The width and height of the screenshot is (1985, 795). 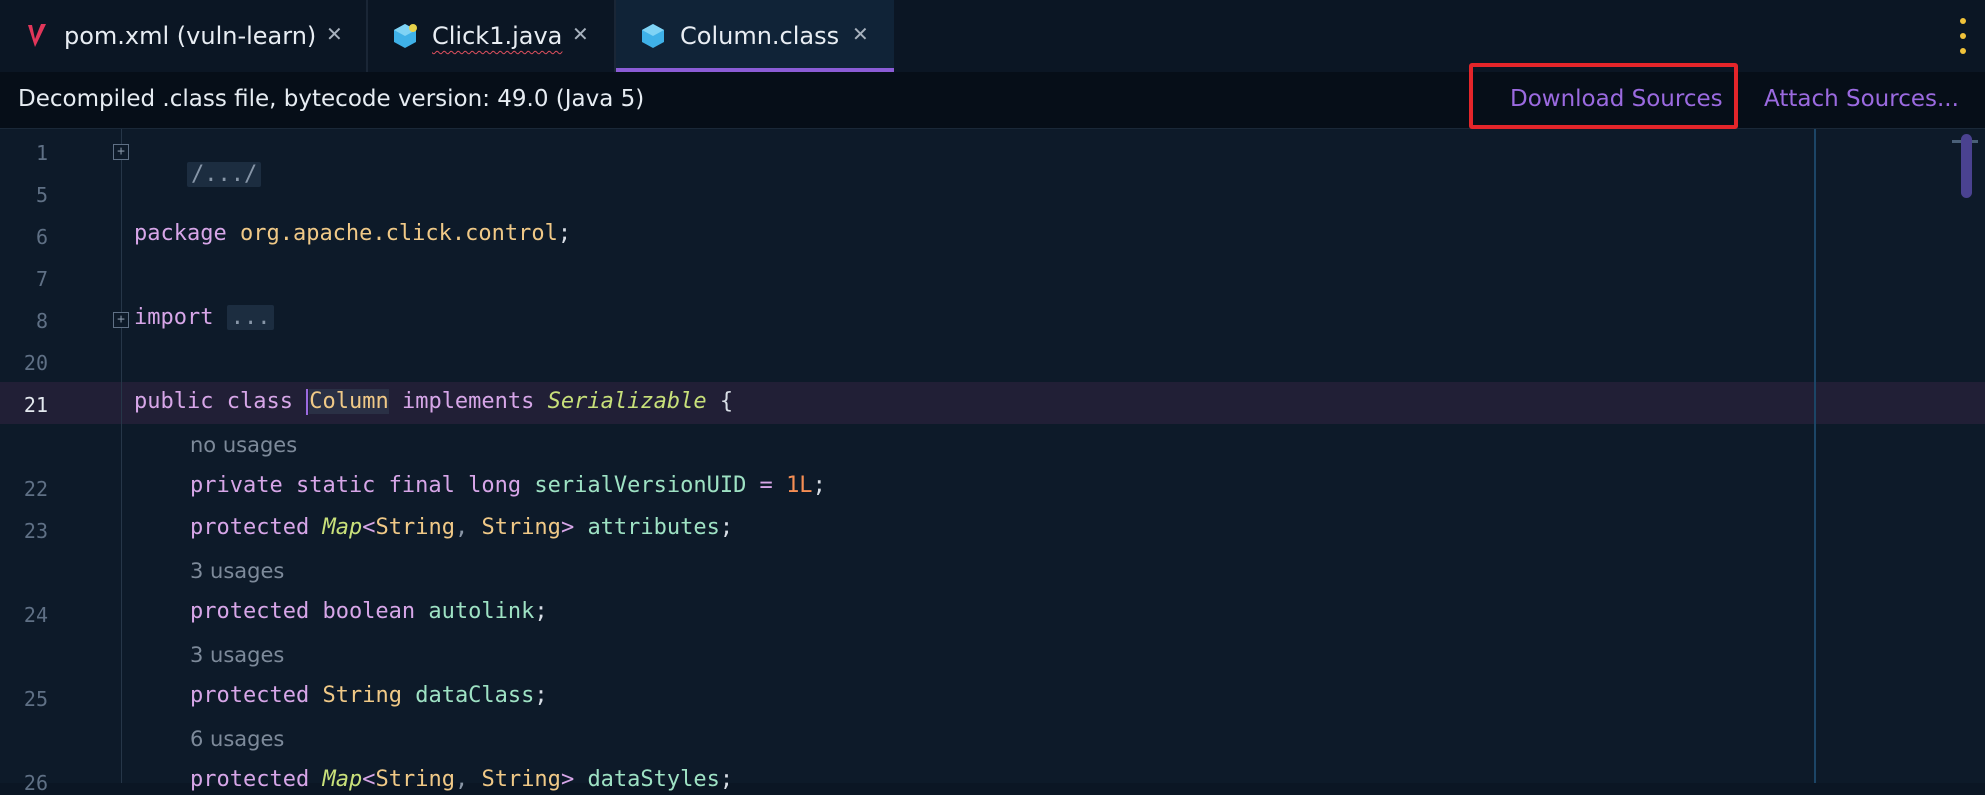 I want to click on folded-header-comment: /.../, so click(x=224, y=174).